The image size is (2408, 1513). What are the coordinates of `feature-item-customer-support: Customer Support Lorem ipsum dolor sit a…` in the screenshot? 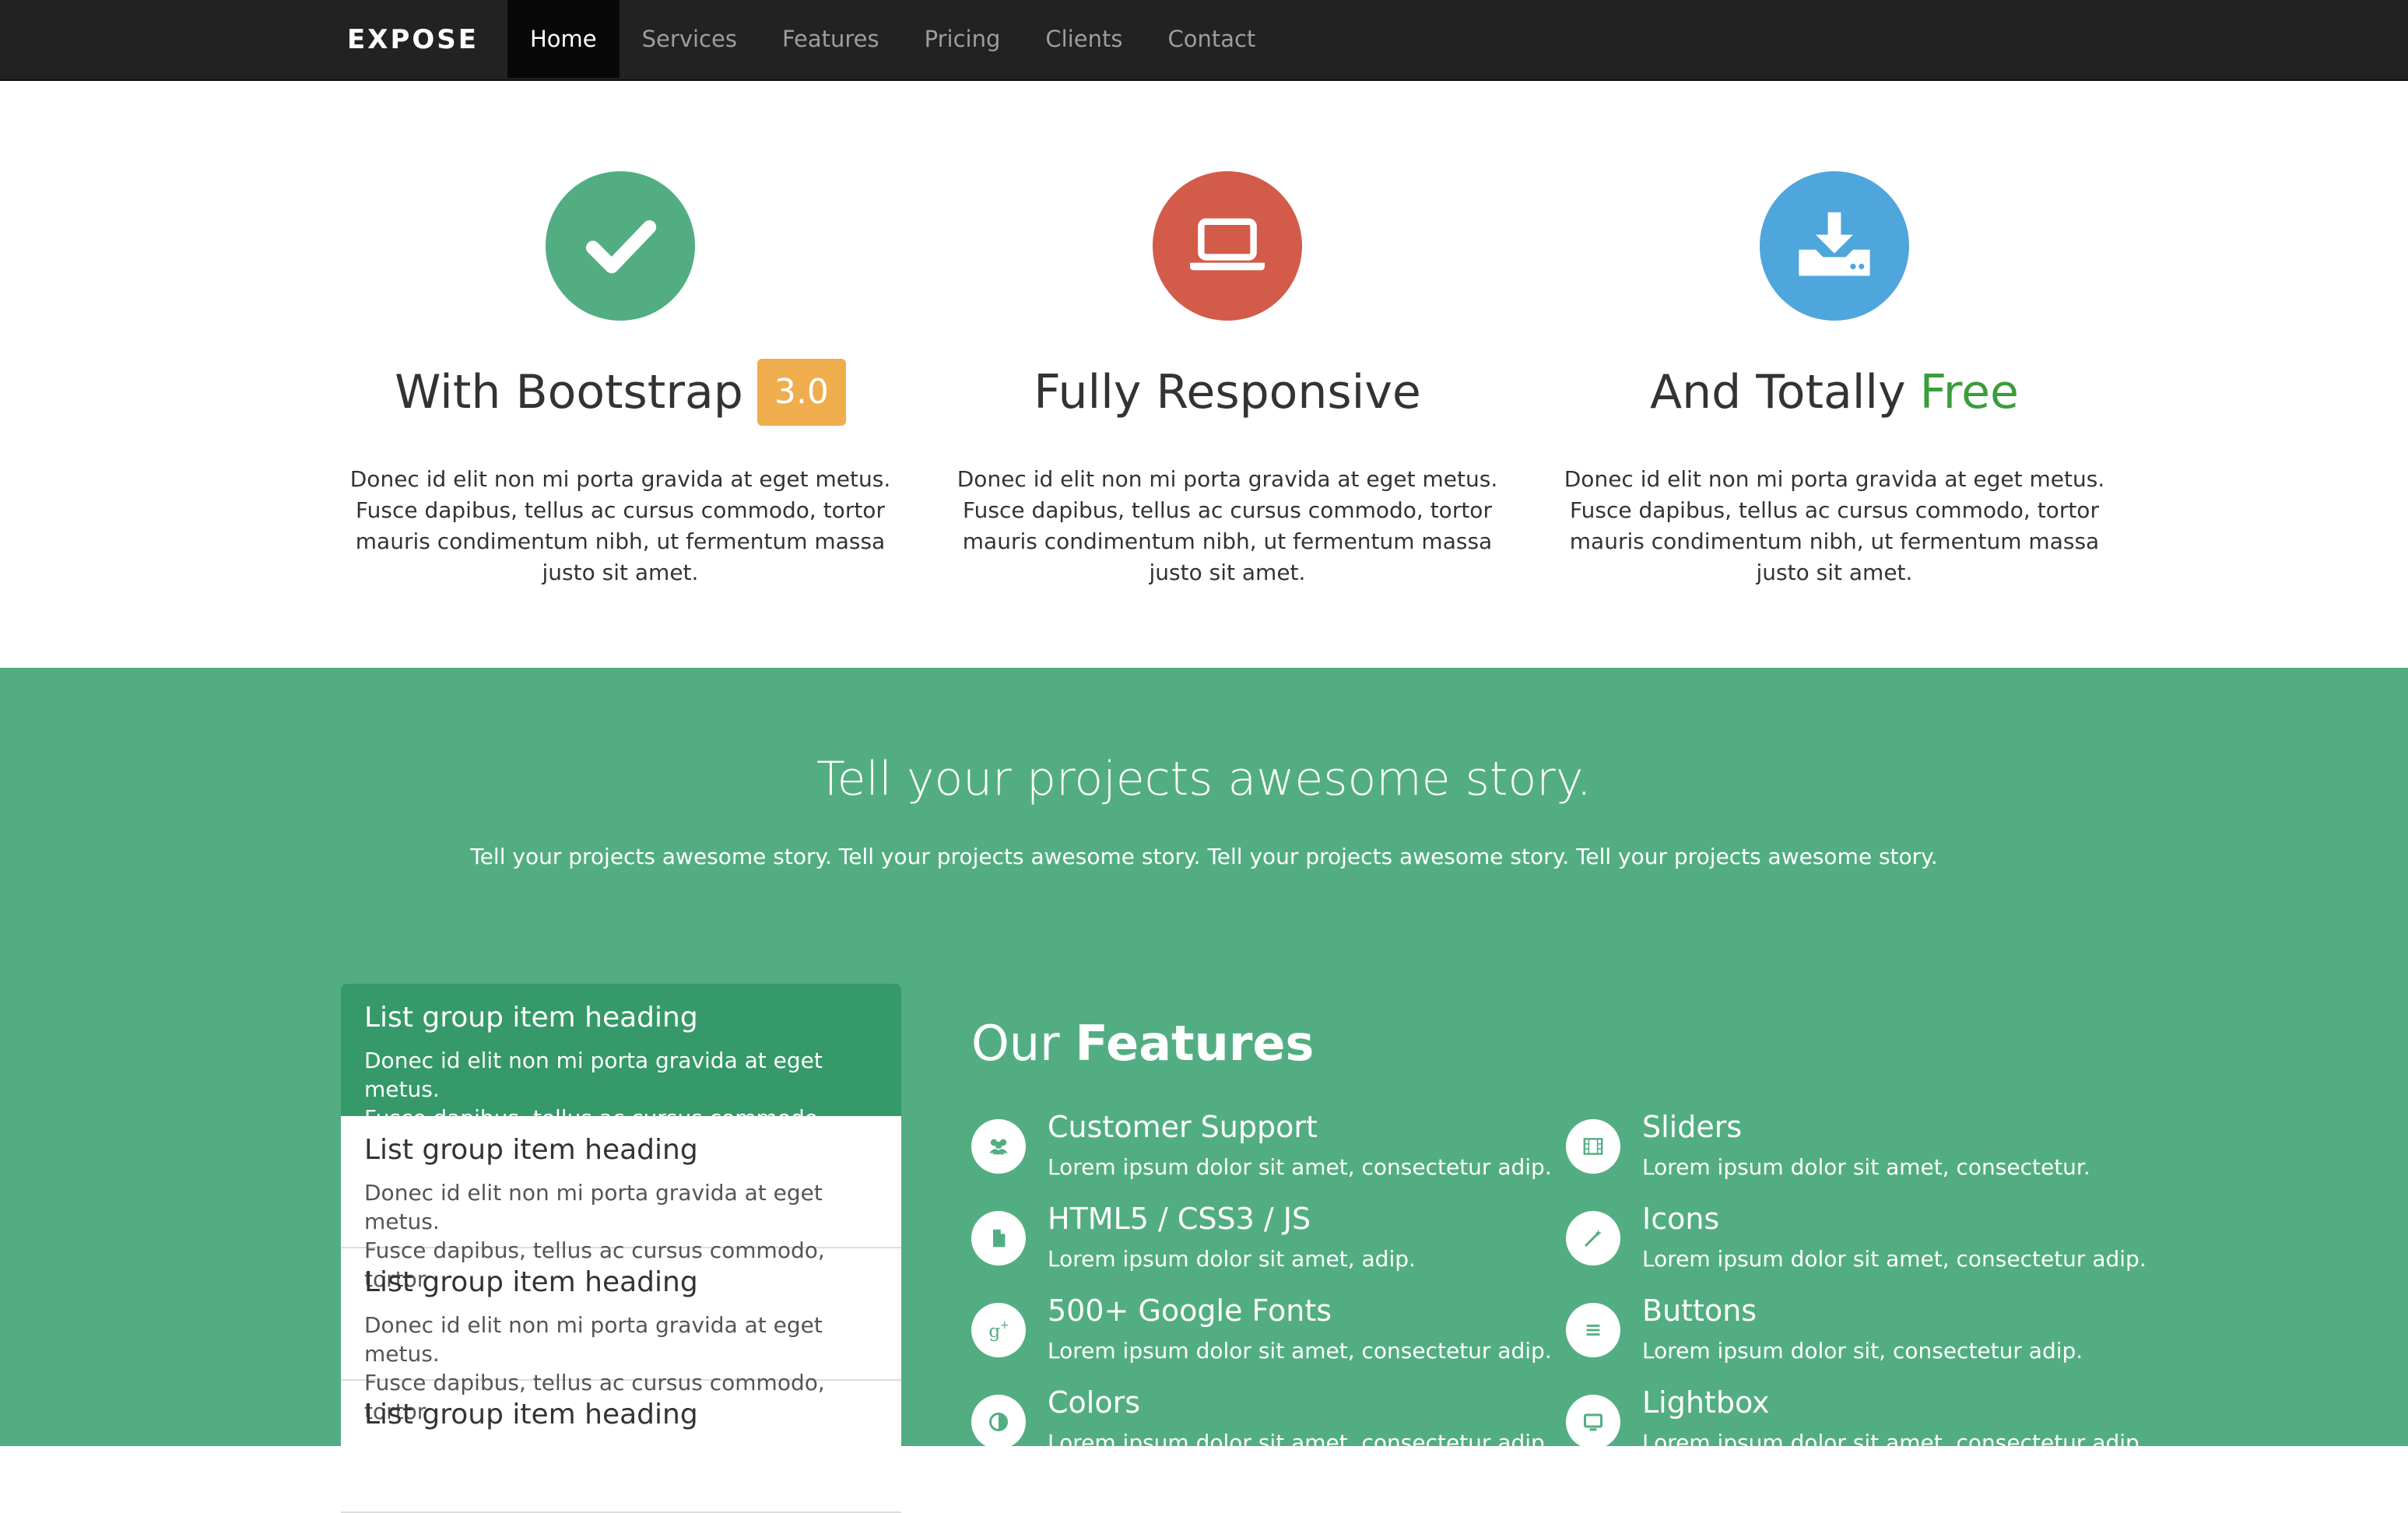 It's located at (1262, 1151).